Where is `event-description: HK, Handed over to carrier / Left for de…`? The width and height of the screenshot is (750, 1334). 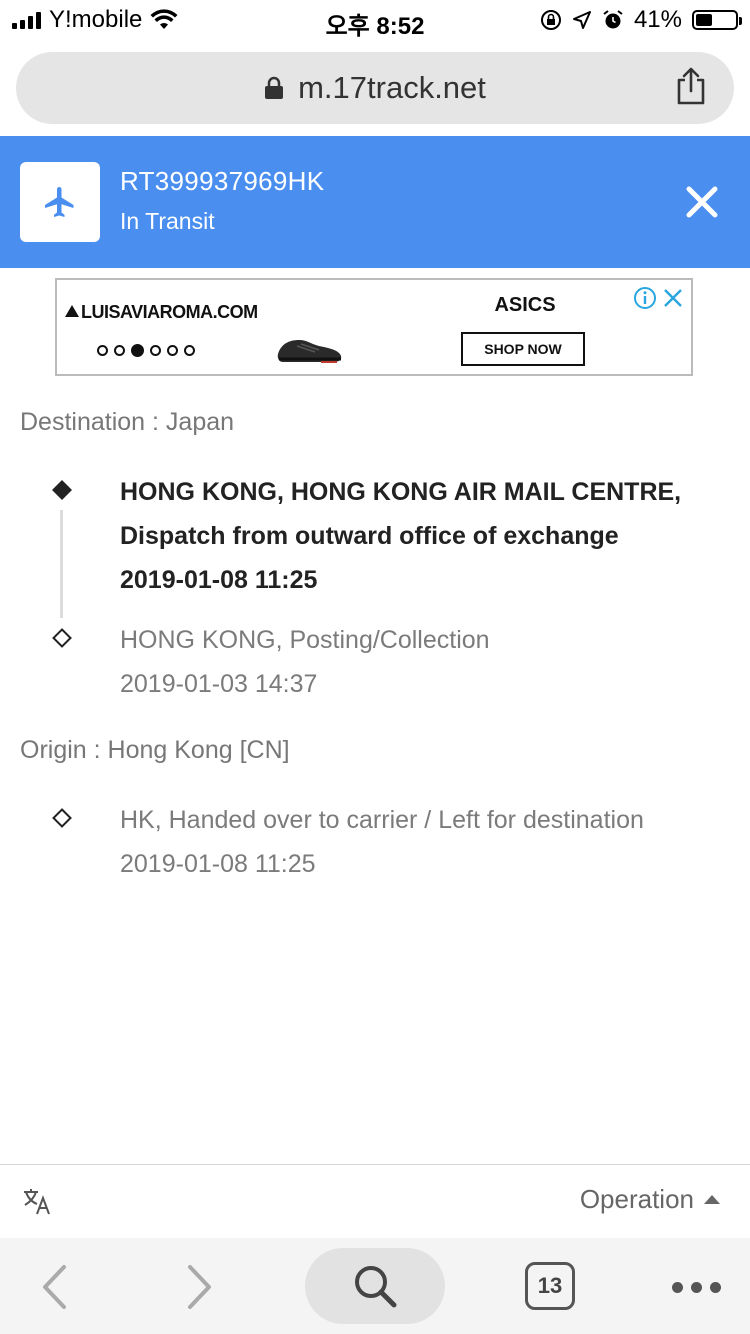
event-description: HK, Handed over to carrier / Left for de… is located at coordinates (382, 820).